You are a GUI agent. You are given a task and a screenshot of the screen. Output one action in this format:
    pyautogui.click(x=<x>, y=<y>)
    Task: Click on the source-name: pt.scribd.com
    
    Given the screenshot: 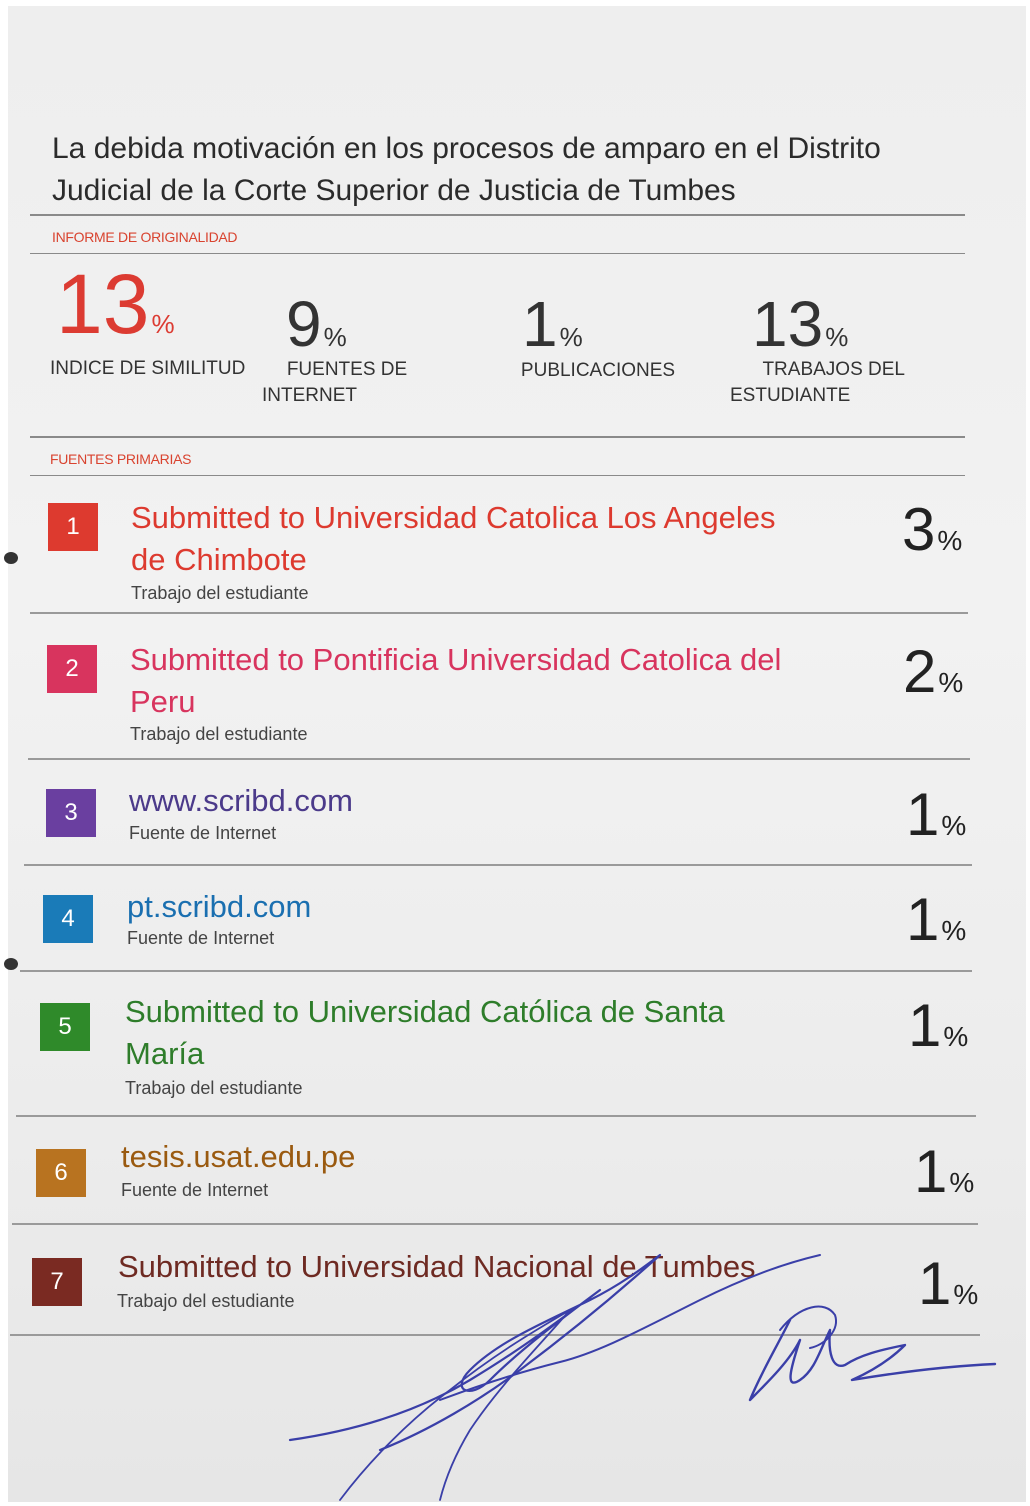 What is the action you would take?
    pyautogui.click(x=219, y=906)
    